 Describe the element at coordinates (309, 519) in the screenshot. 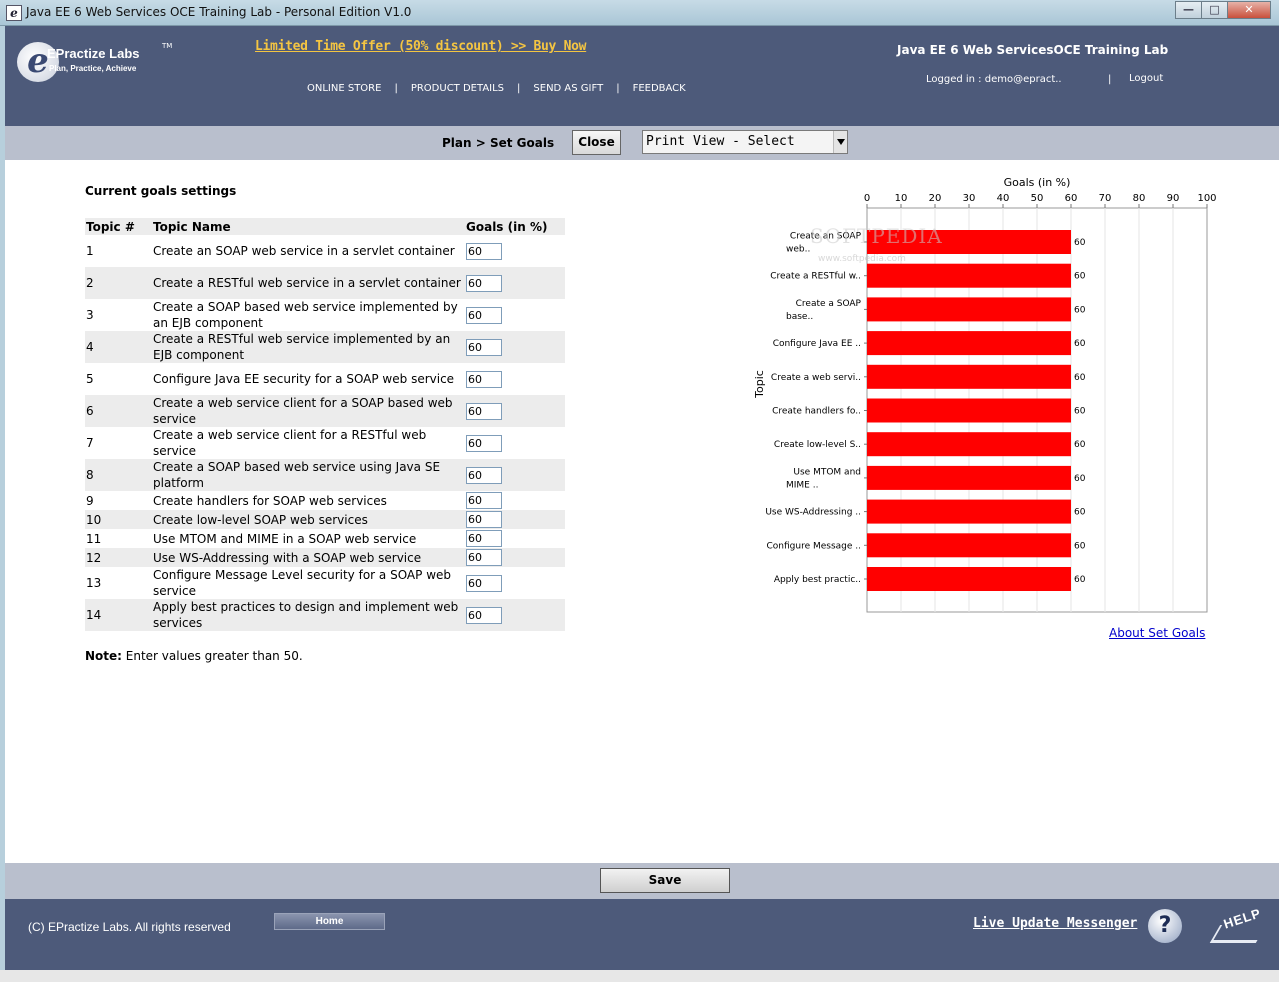

I see `topic-name: Create low-level SOAP web services` at that location.